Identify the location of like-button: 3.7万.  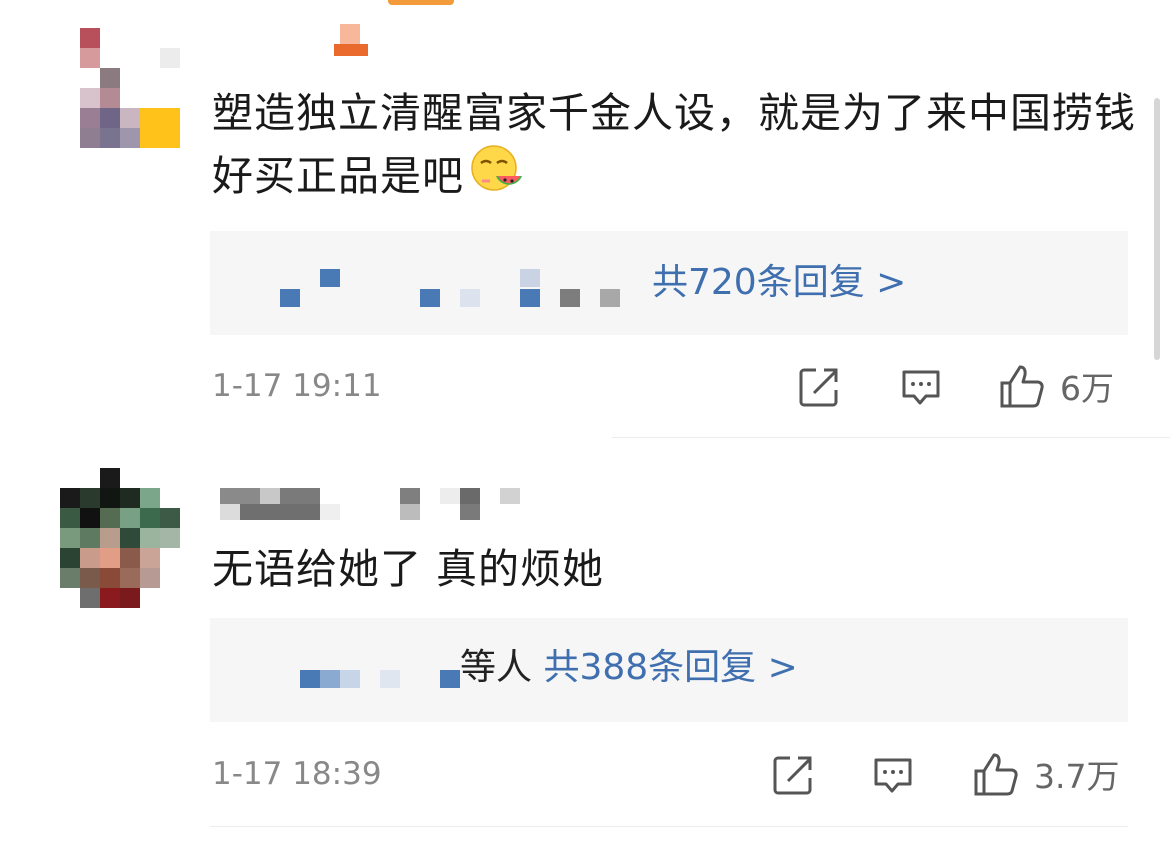
(1045, 774).